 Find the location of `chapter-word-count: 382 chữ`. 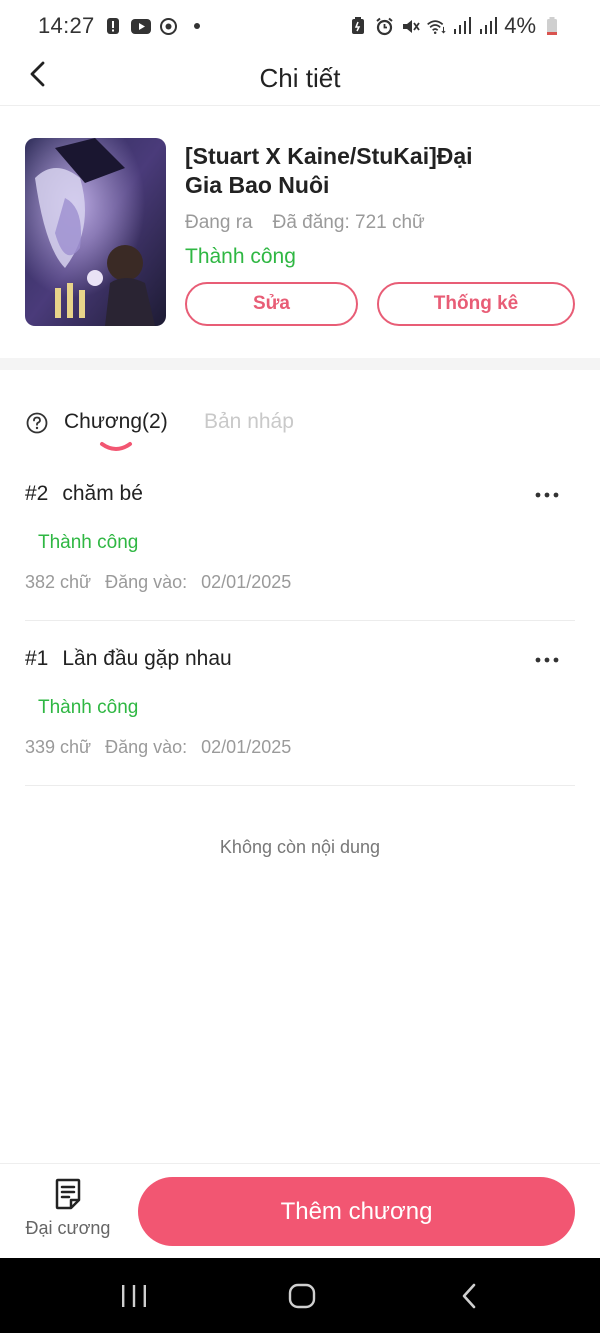

chapter-word-count: 382 chữ is located at coordinates (58, 582).